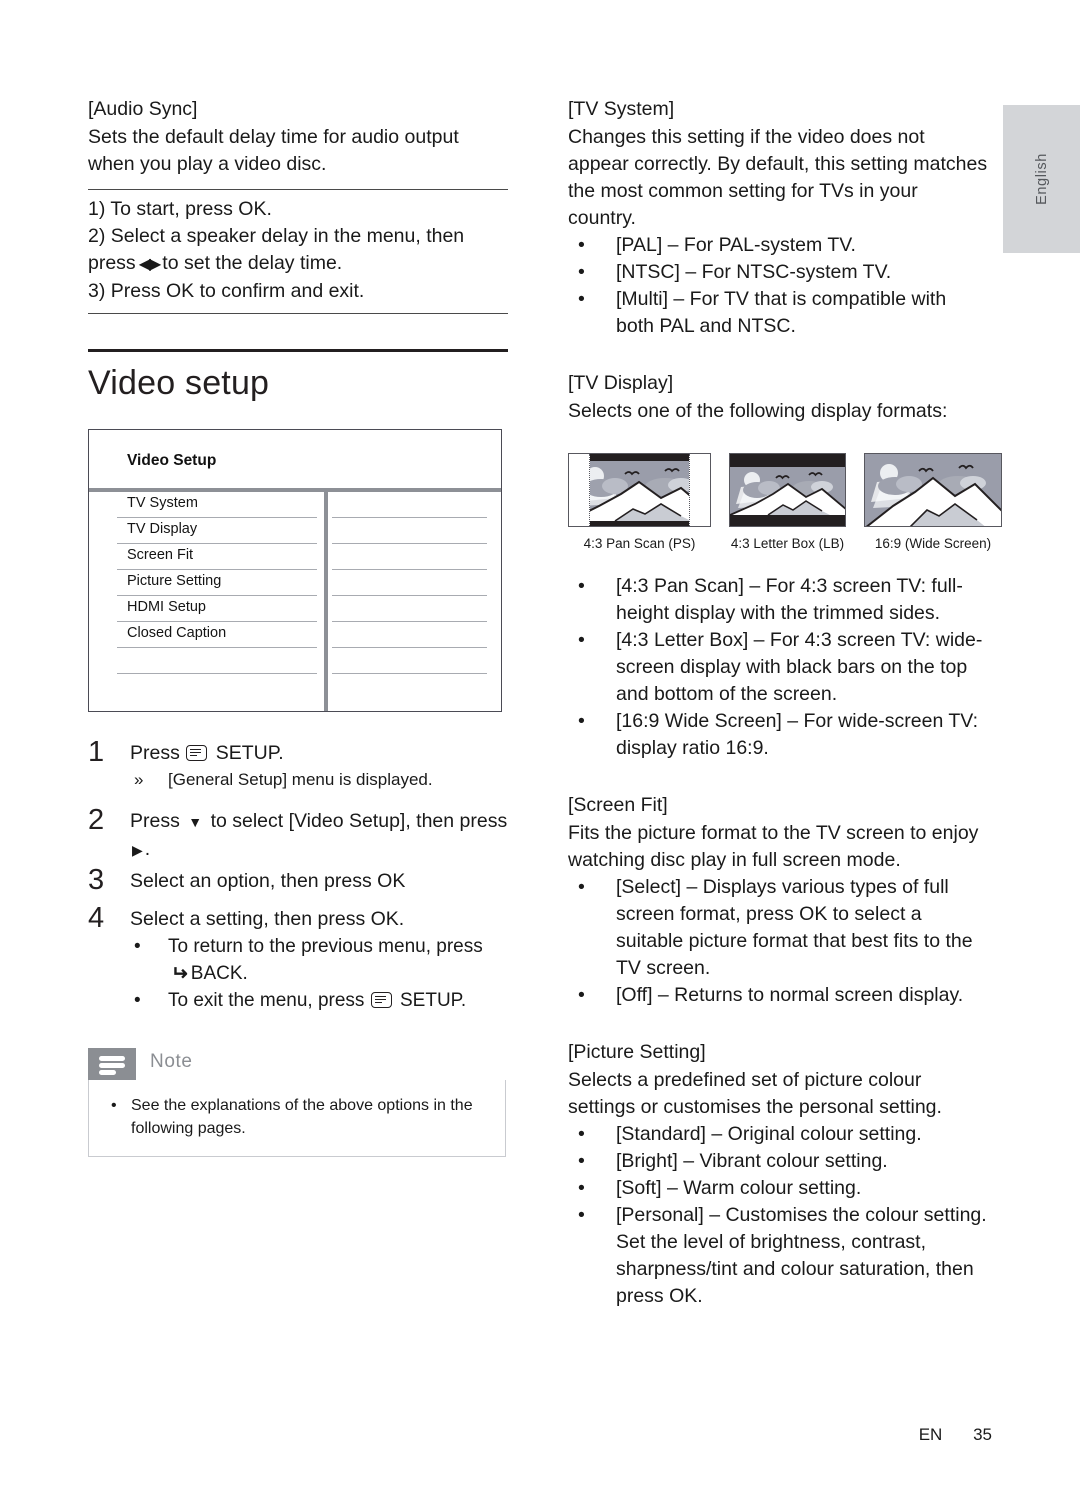 This screenshot has width=1080, height=1509. I want to click on menu-row-label: Screen Fit, so click(160, 555).